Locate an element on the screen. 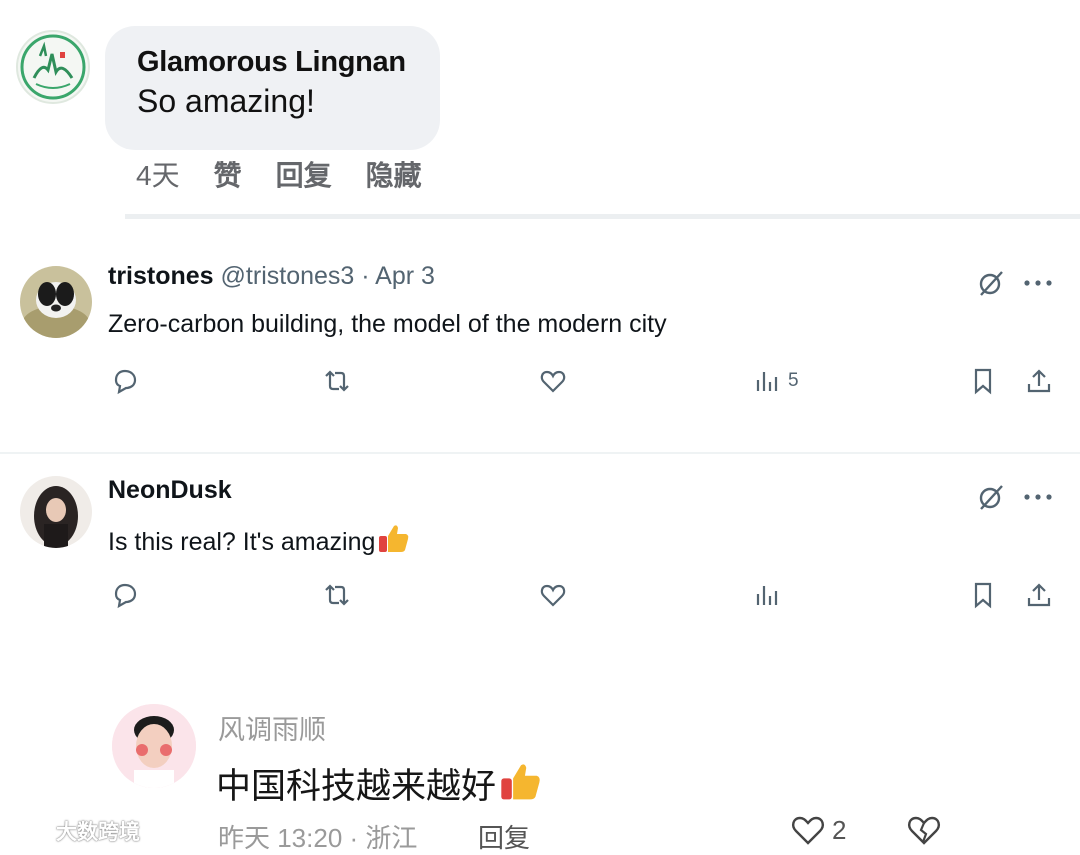 This screenshot has width=1080, height=855. views-button is located at coordinates (767, 595).